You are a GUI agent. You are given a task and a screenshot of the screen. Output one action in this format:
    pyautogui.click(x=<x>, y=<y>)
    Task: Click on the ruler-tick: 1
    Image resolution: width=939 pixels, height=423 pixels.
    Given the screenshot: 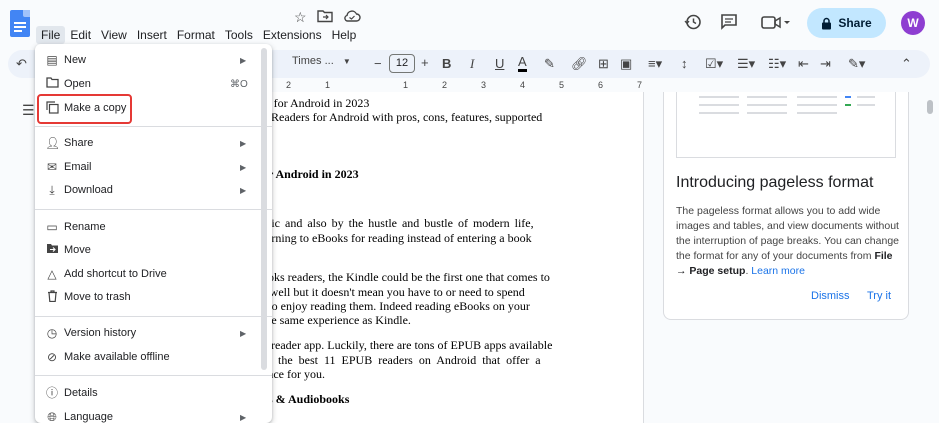 What is the action you would take?
    pyautogui.click(x=328, y=85)
    